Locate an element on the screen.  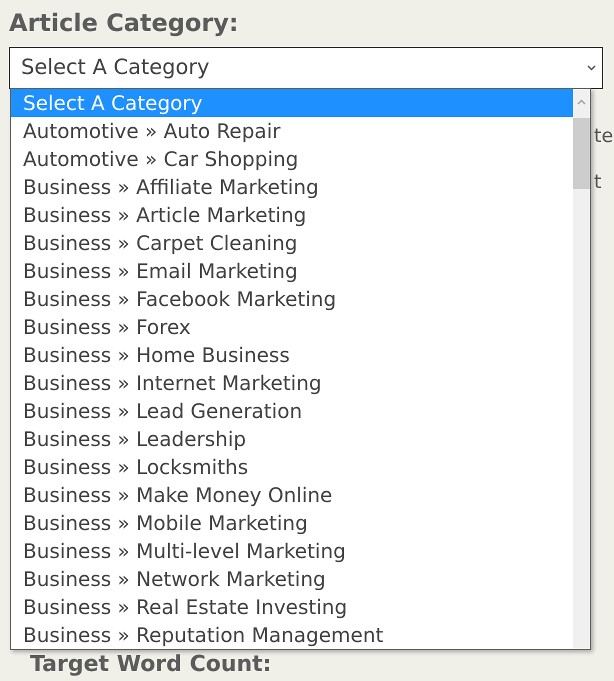
scrollbar-thumb is located at coordinates (581, 153).